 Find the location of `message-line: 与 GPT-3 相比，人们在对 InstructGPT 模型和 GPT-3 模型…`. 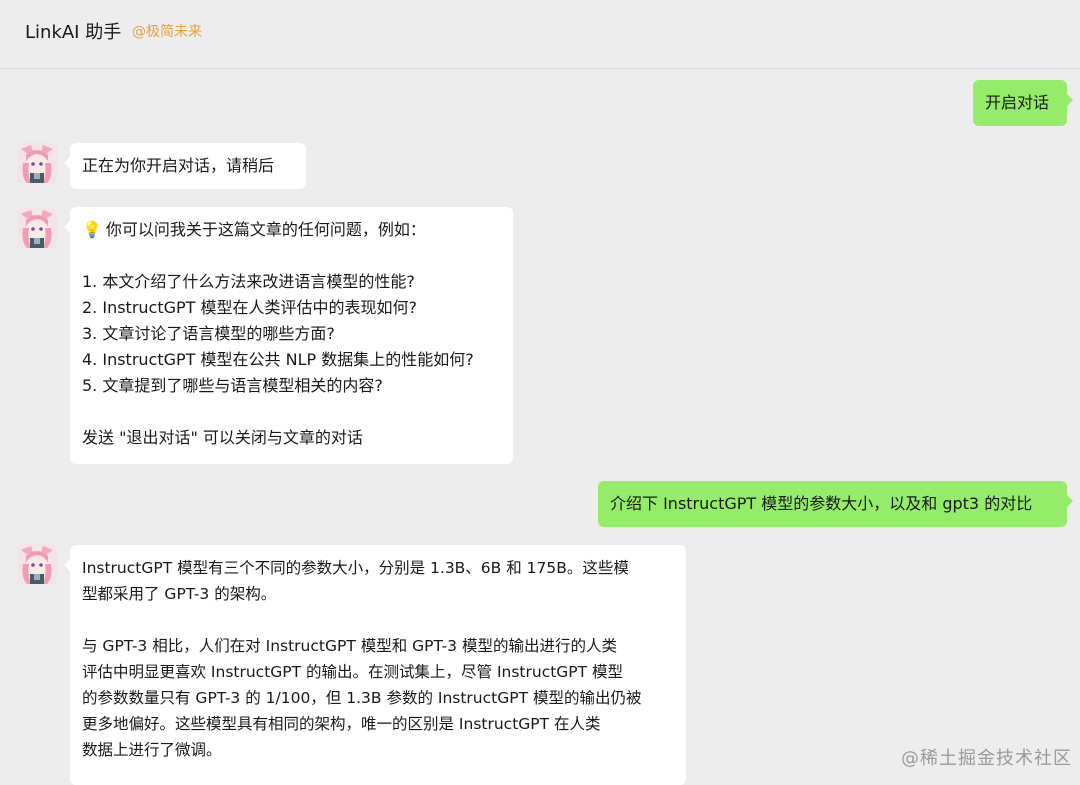

message-line: 与 GPT-3 相比，人们在对 InstructGPT 模型和 GPT-3 模型… is located at coordinates (349, 646).